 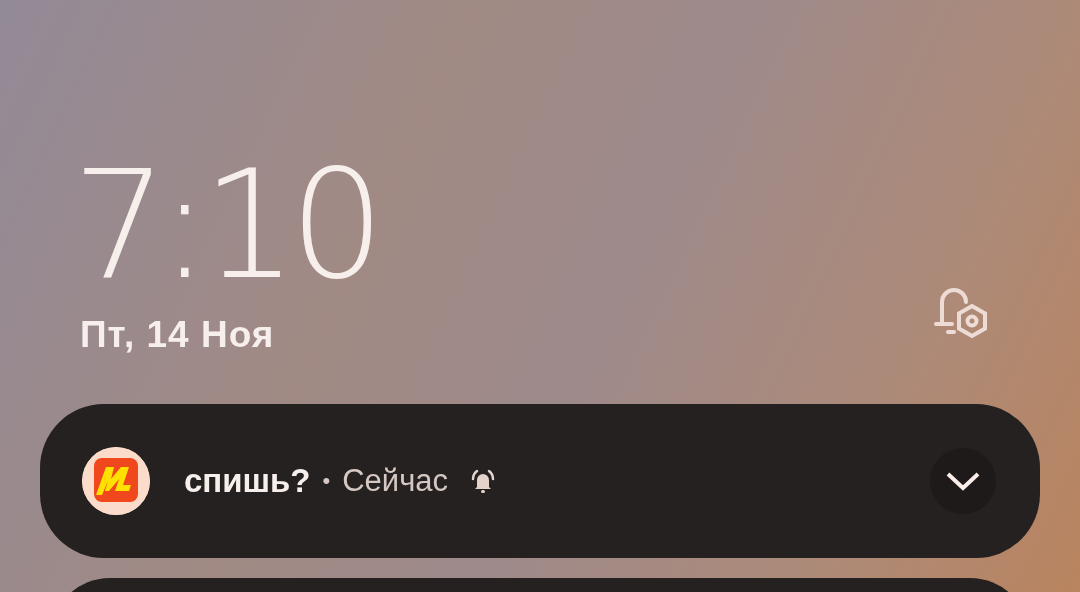 I want to click on chevron-down-icon, so click(x=963, y=481).